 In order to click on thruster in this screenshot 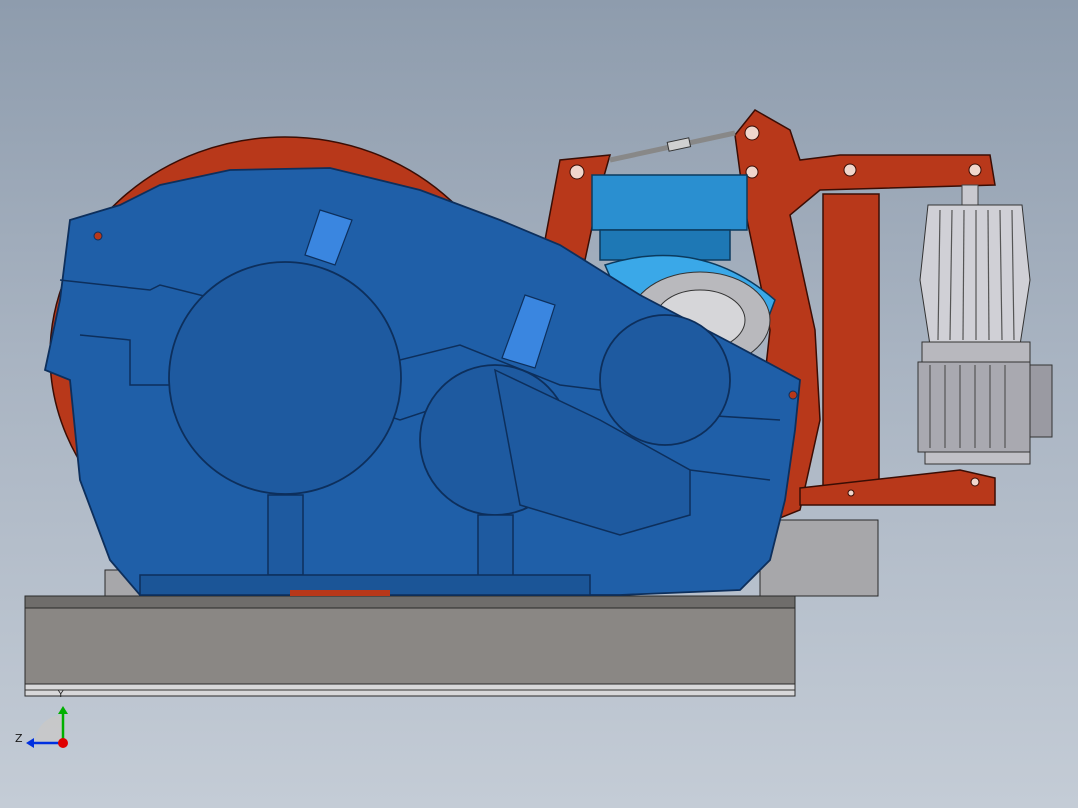, I will do `click(985, 324)`.